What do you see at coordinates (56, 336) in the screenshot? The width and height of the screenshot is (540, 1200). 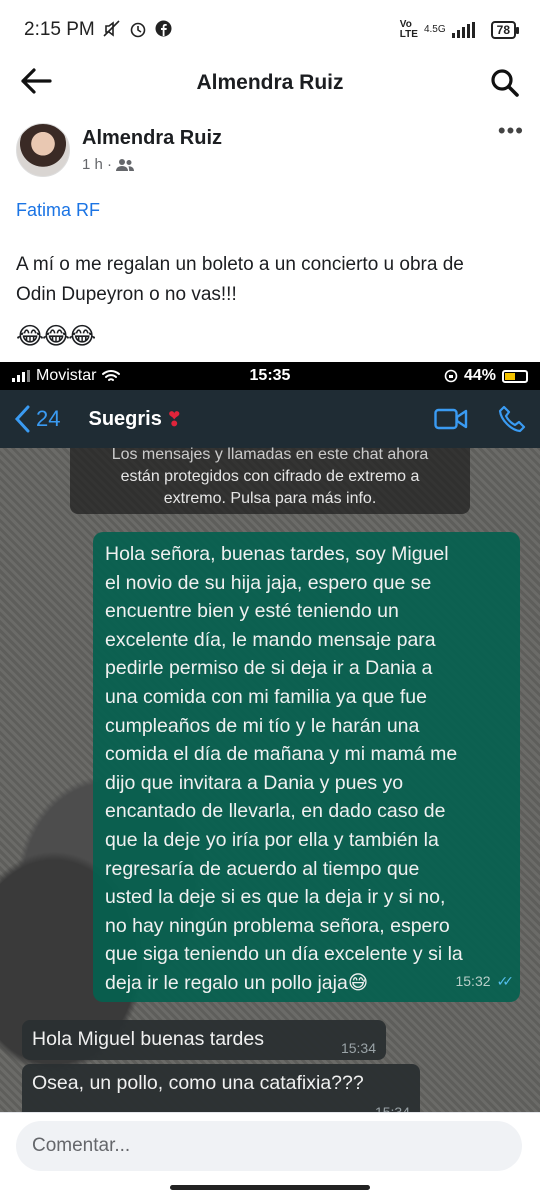 I see `post-emojis: 😂😂😂` at bounding box center [56, 336].